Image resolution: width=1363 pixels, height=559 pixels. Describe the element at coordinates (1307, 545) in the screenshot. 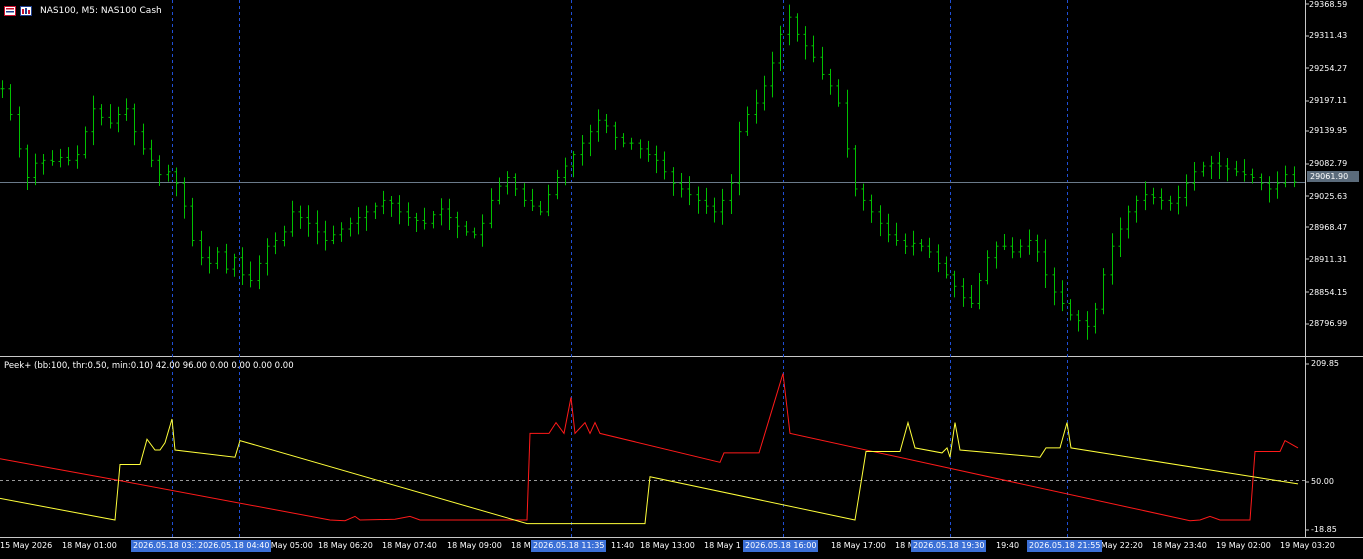

I see `time-label: 19 May 03:20` at that location.